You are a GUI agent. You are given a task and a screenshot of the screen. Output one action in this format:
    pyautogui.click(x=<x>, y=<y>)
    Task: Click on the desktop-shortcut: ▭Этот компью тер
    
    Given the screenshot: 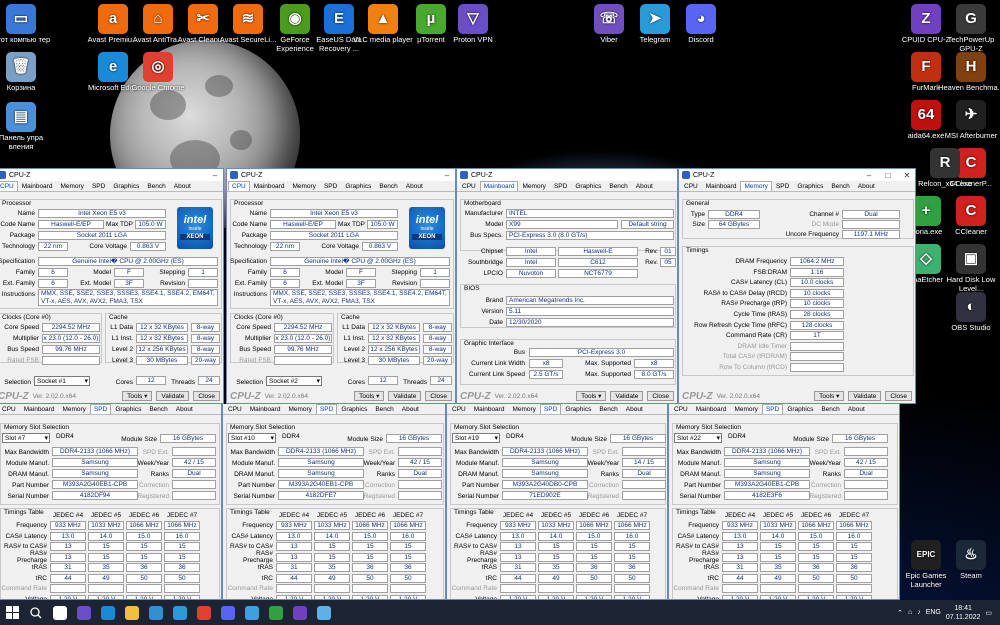 What is the action you would take?
    pyautogui.click(x=27, y=24)
    